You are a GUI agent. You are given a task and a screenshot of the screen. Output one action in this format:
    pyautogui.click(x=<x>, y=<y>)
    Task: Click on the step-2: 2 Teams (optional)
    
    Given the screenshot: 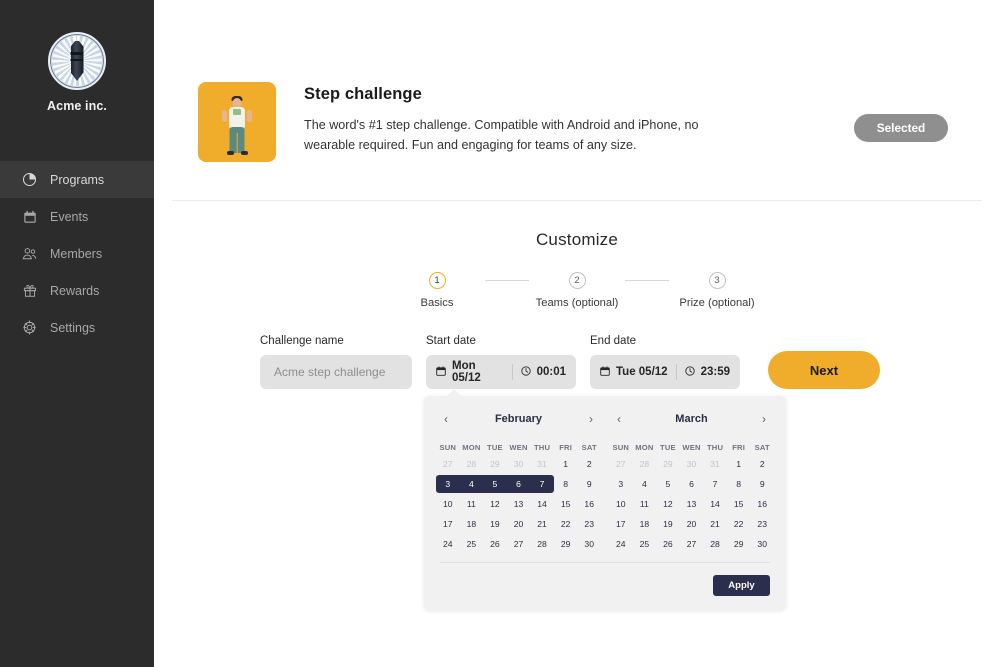 What is the action you would take?
    pyautogui.click(x=577, y=290)
    